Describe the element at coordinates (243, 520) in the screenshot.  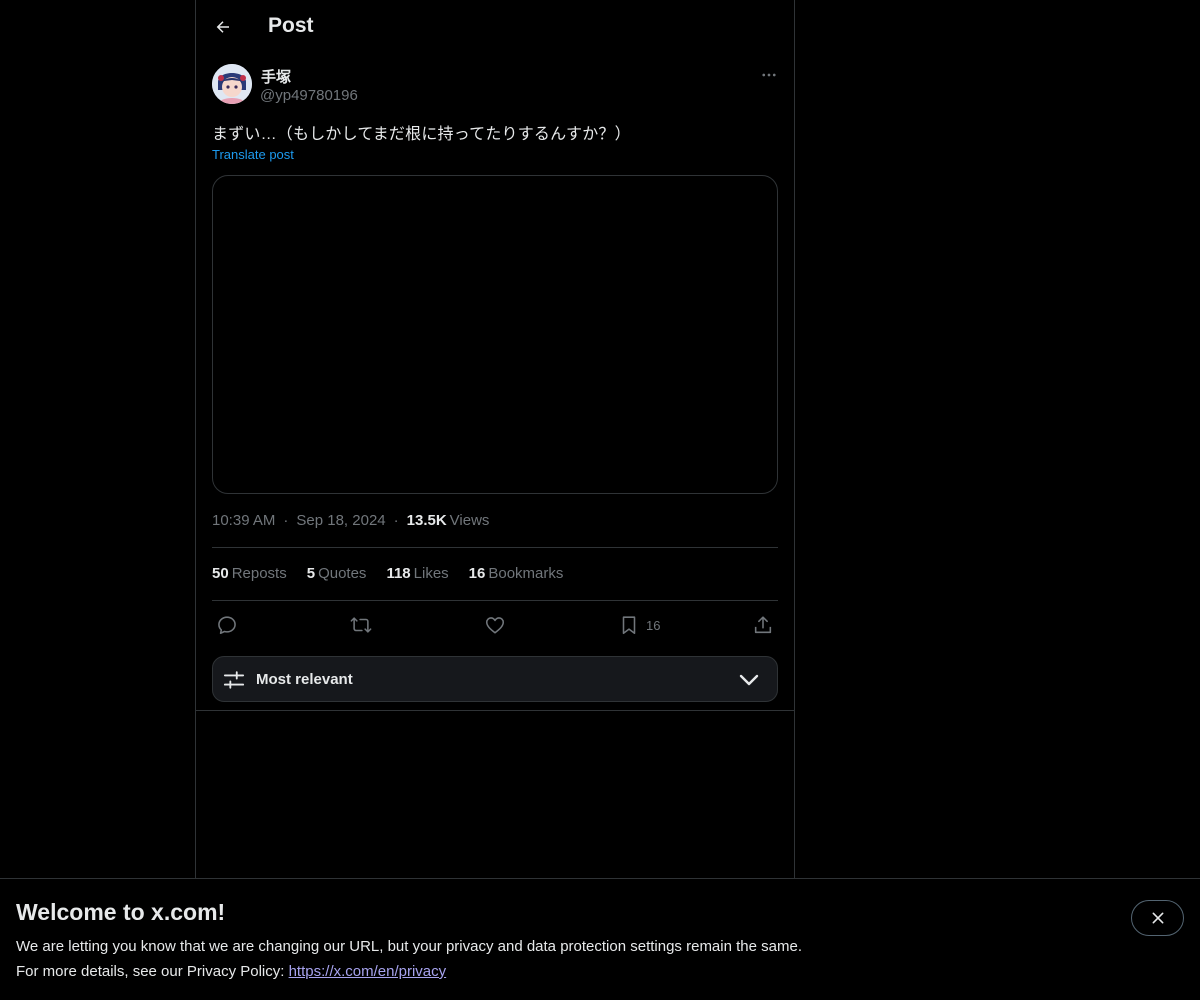
I see `post-time: 10:39 AM` at that location.